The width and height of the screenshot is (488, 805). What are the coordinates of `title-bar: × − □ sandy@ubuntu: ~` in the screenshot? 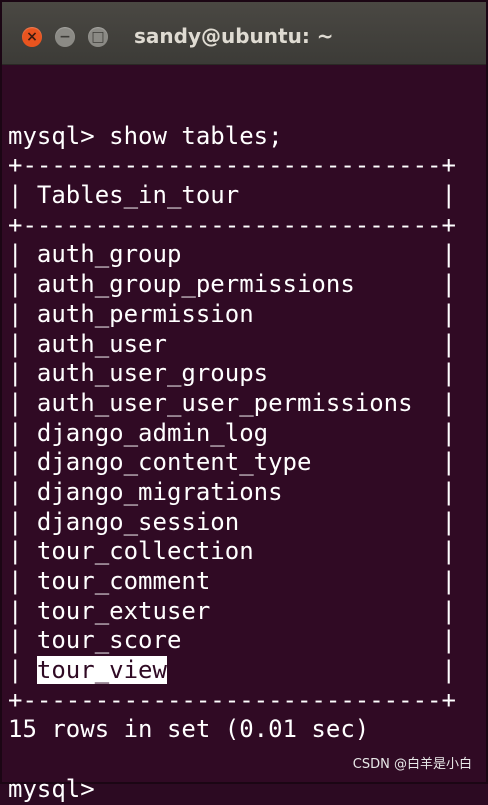 It's located at (244, 33).